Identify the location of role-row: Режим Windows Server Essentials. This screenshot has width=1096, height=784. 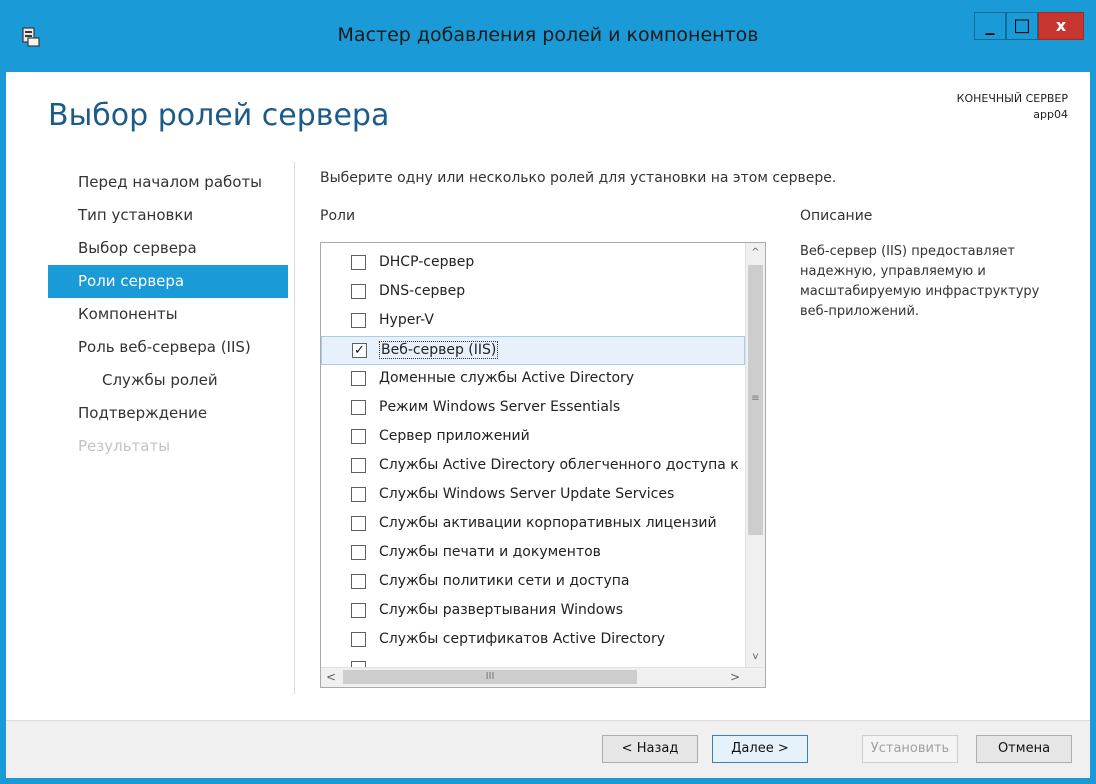
(533, 408).